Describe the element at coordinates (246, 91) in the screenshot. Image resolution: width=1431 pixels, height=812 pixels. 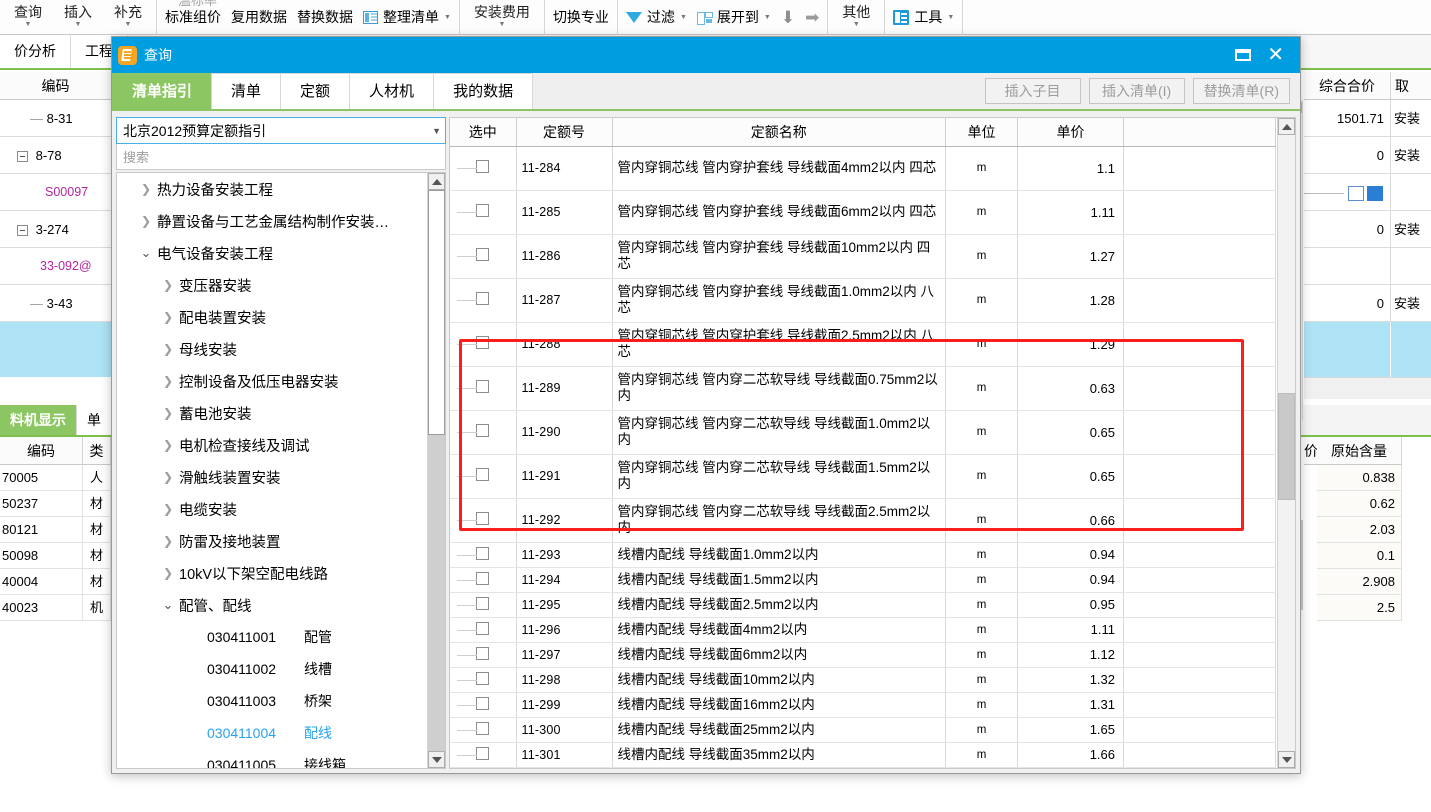
I see `tab-list: 清单` at that location.